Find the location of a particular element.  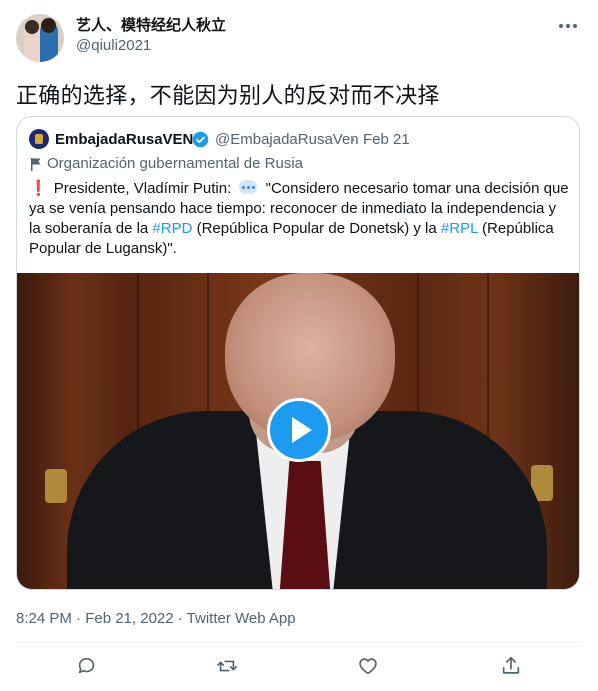

divider is located at coordinates (299, 642).